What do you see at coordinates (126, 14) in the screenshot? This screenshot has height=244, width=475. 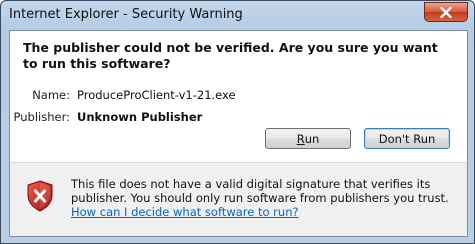 I see `window-title: Internet Explorer - Security Warning` at bounding box center [126, 14].